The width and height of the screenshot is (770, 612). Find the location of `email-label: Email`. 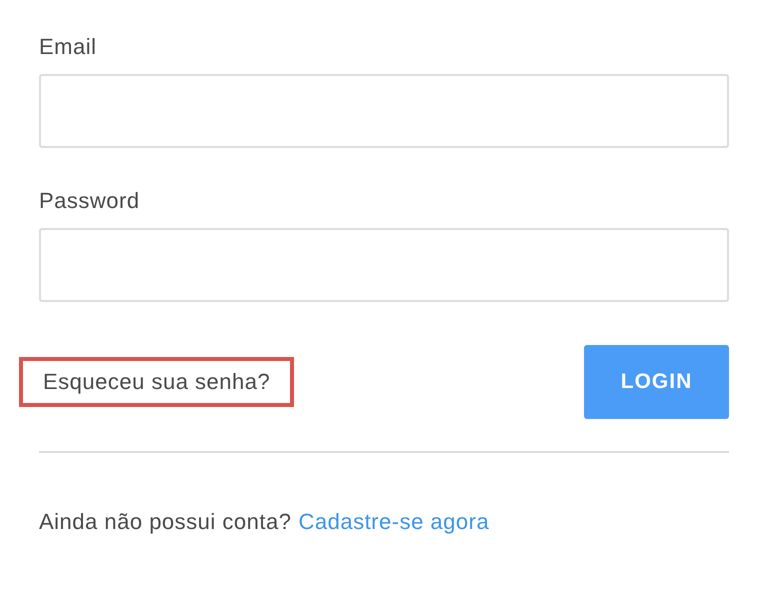

email-label: Email is located at coordinates (68, 47).